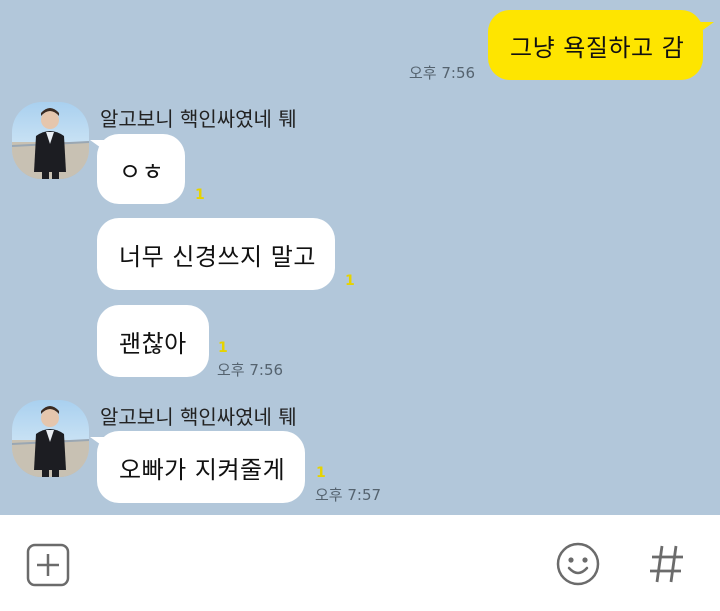 The height and width of the screenshot is (611, 720). I want to click on message-text: ㅇㅎ, so click(142, 171).